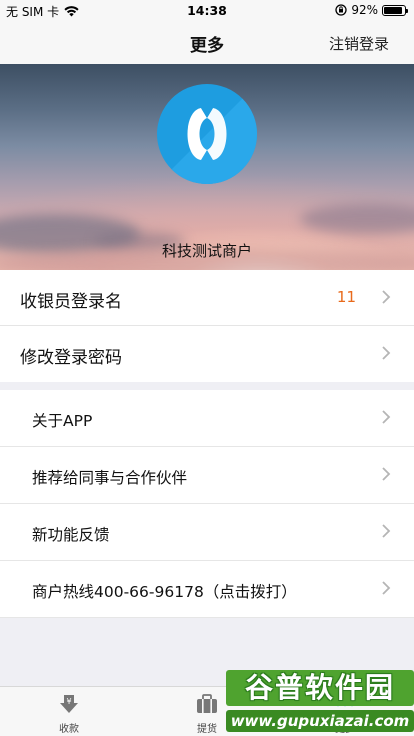  Describe the element at coordinates (320, 721) in the screenshot. I see `watermark-url: www.gupuxiazai.com` at that location.